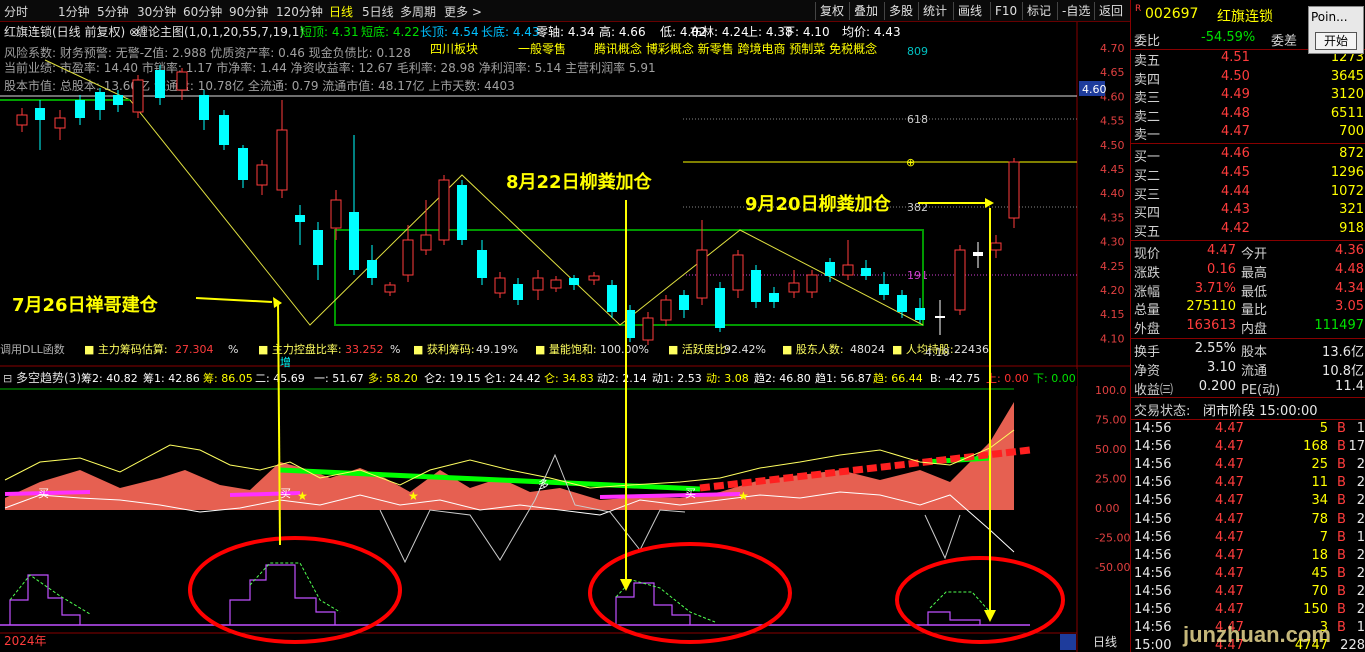 Image resolution: width=1365 pixels, height=652 pixels. I want to click on price-tick: 4.15, so click(1112, 314).